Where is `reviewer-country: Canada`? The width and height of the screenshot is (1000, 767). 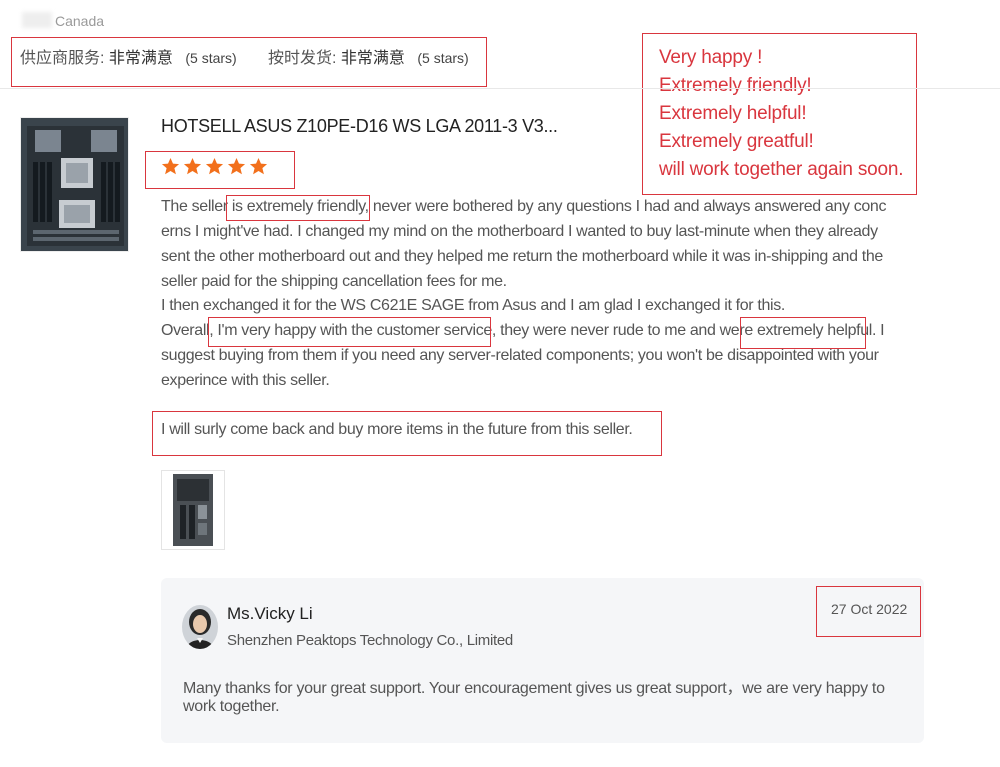 reviewer-country: Canada is located at coordinates (80, 21).